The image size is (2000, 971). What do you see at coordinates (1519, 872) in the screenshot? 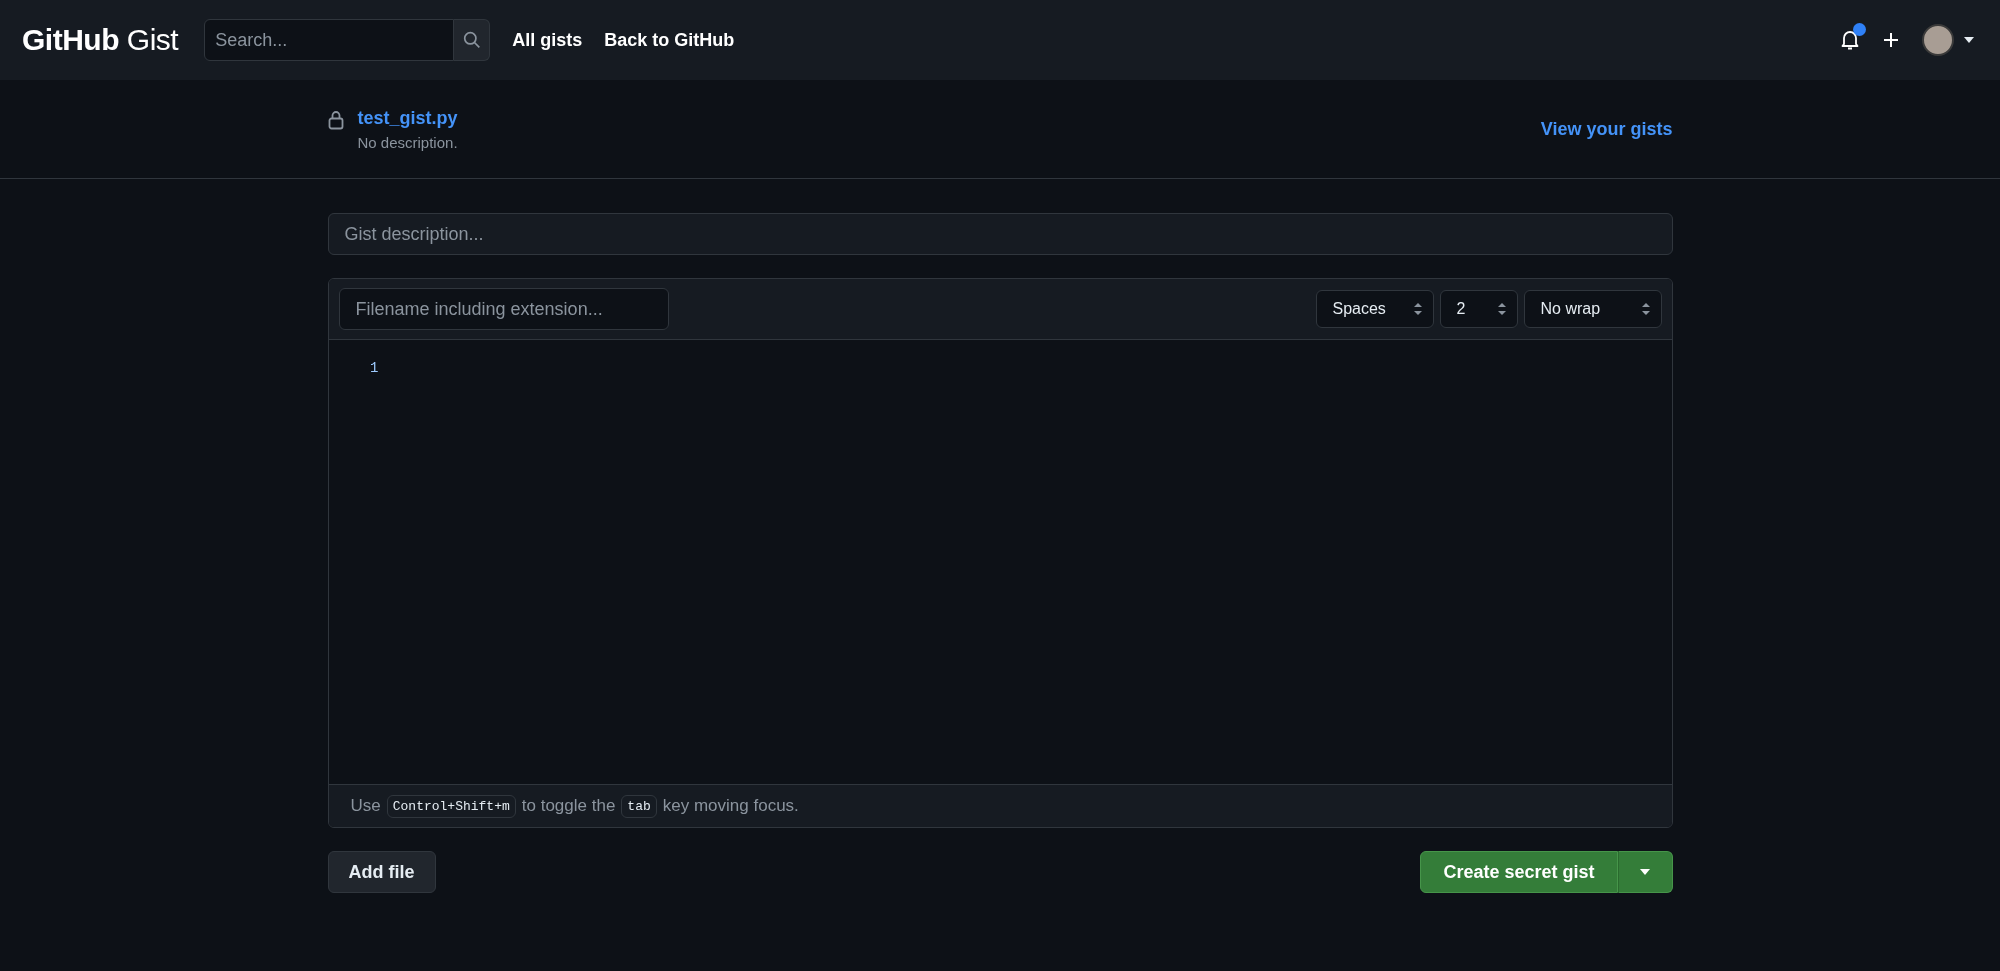
I see `create-gist-button: Create secret gist` at bounding box center [1519, 872].